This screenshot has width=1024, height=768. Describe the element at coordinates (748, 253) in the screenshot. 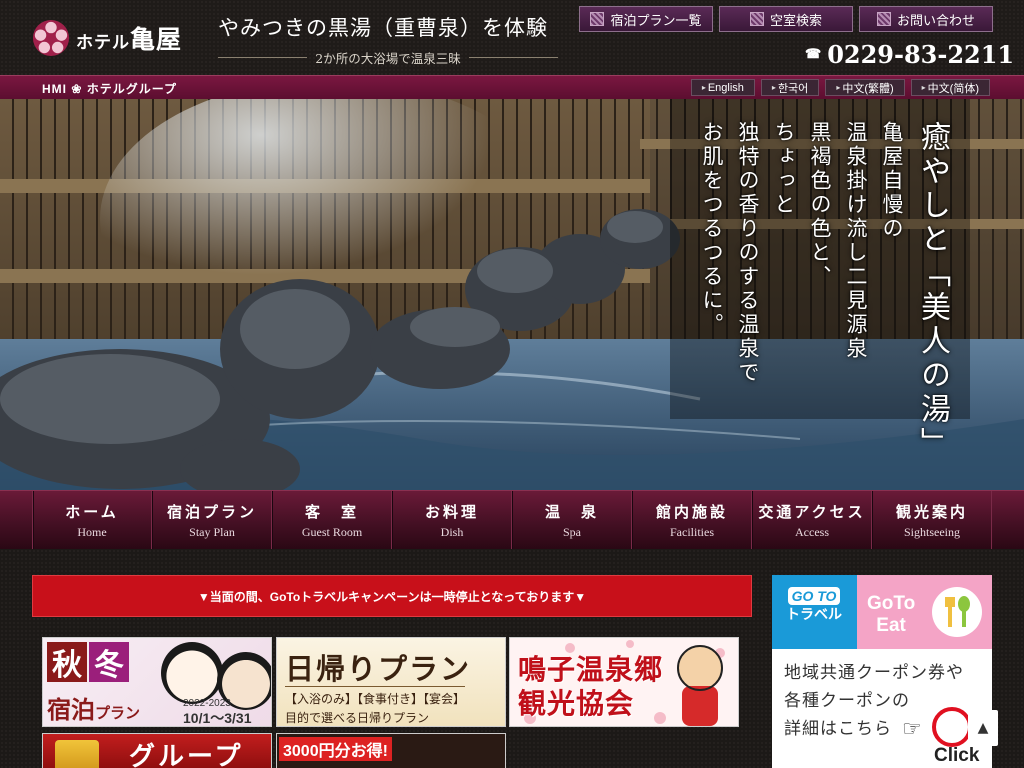

I see `hero-copy-line: 独特の香りのする温泉で` at that location.